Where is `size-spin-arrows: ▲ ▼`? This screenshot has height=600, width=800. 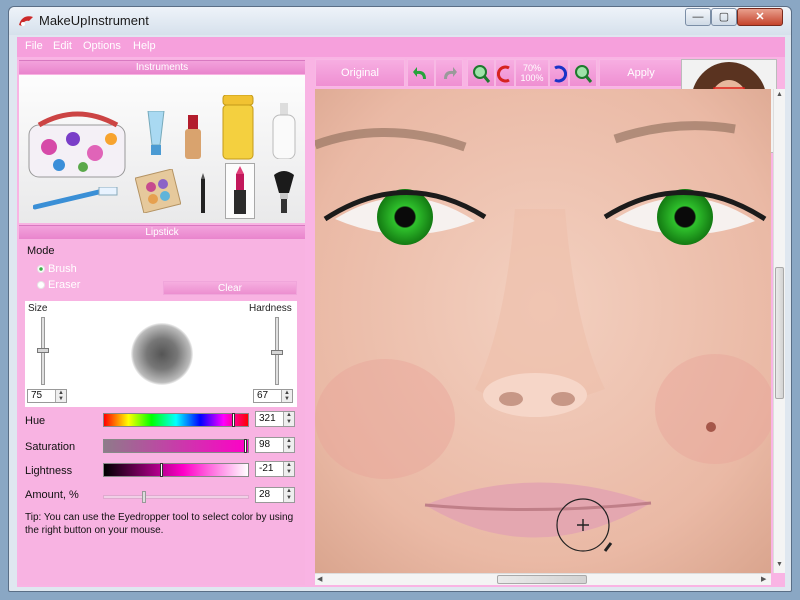
size-spin-arrows: ▲ ▼ is located at coordinates (60, 396).